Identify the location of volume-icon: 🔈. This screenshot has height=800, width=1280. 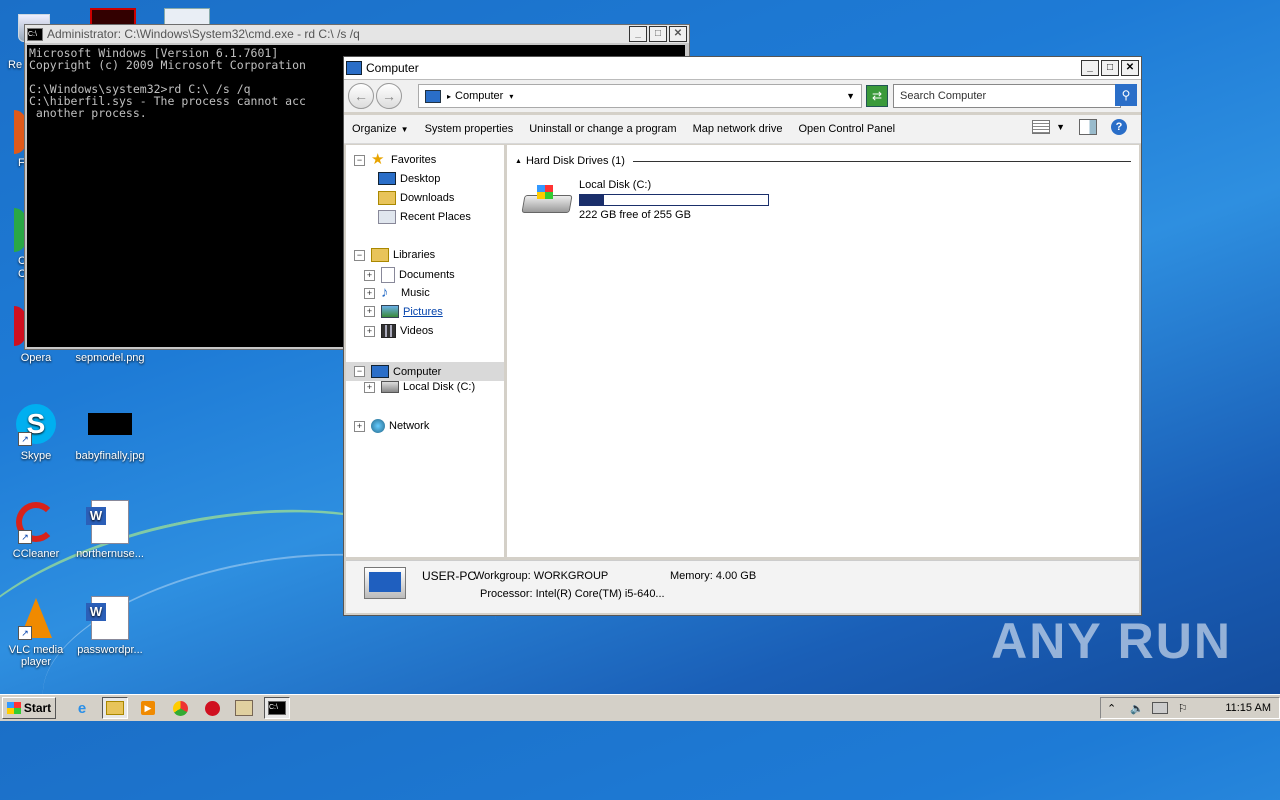
(1137, 708).